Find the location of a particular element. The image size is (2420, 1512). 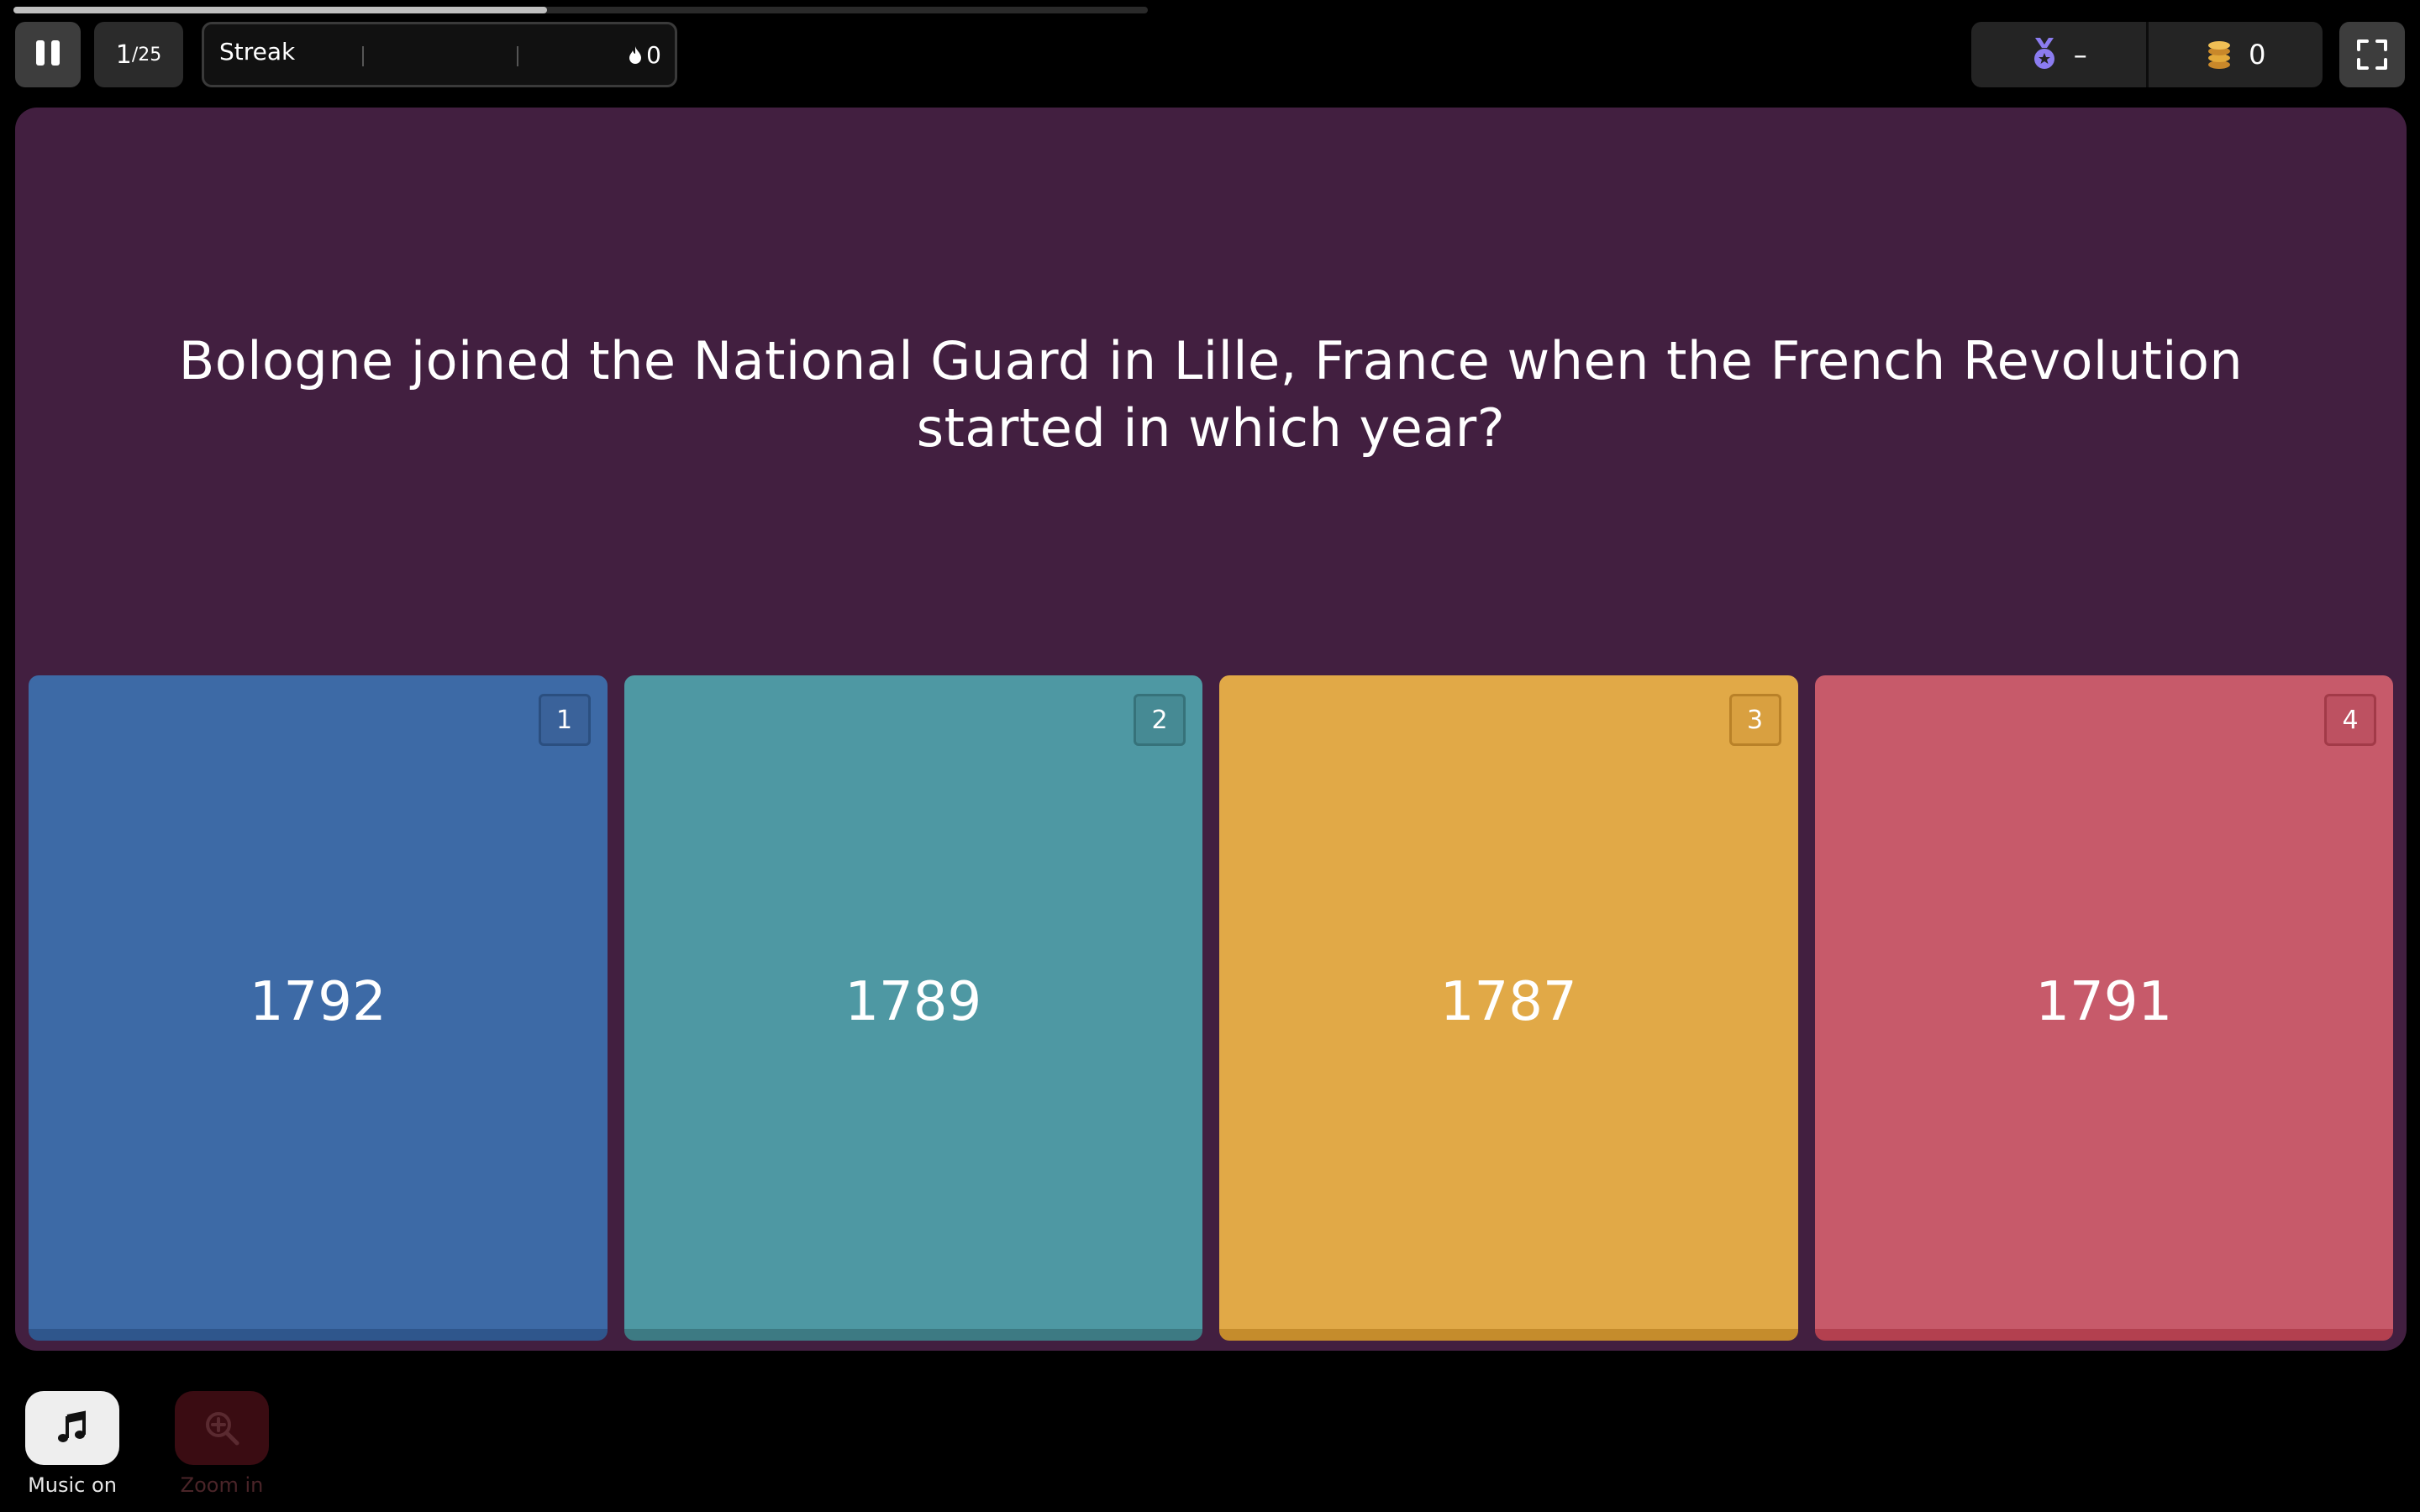

medal-icon is located at coordinates (2044, 53).